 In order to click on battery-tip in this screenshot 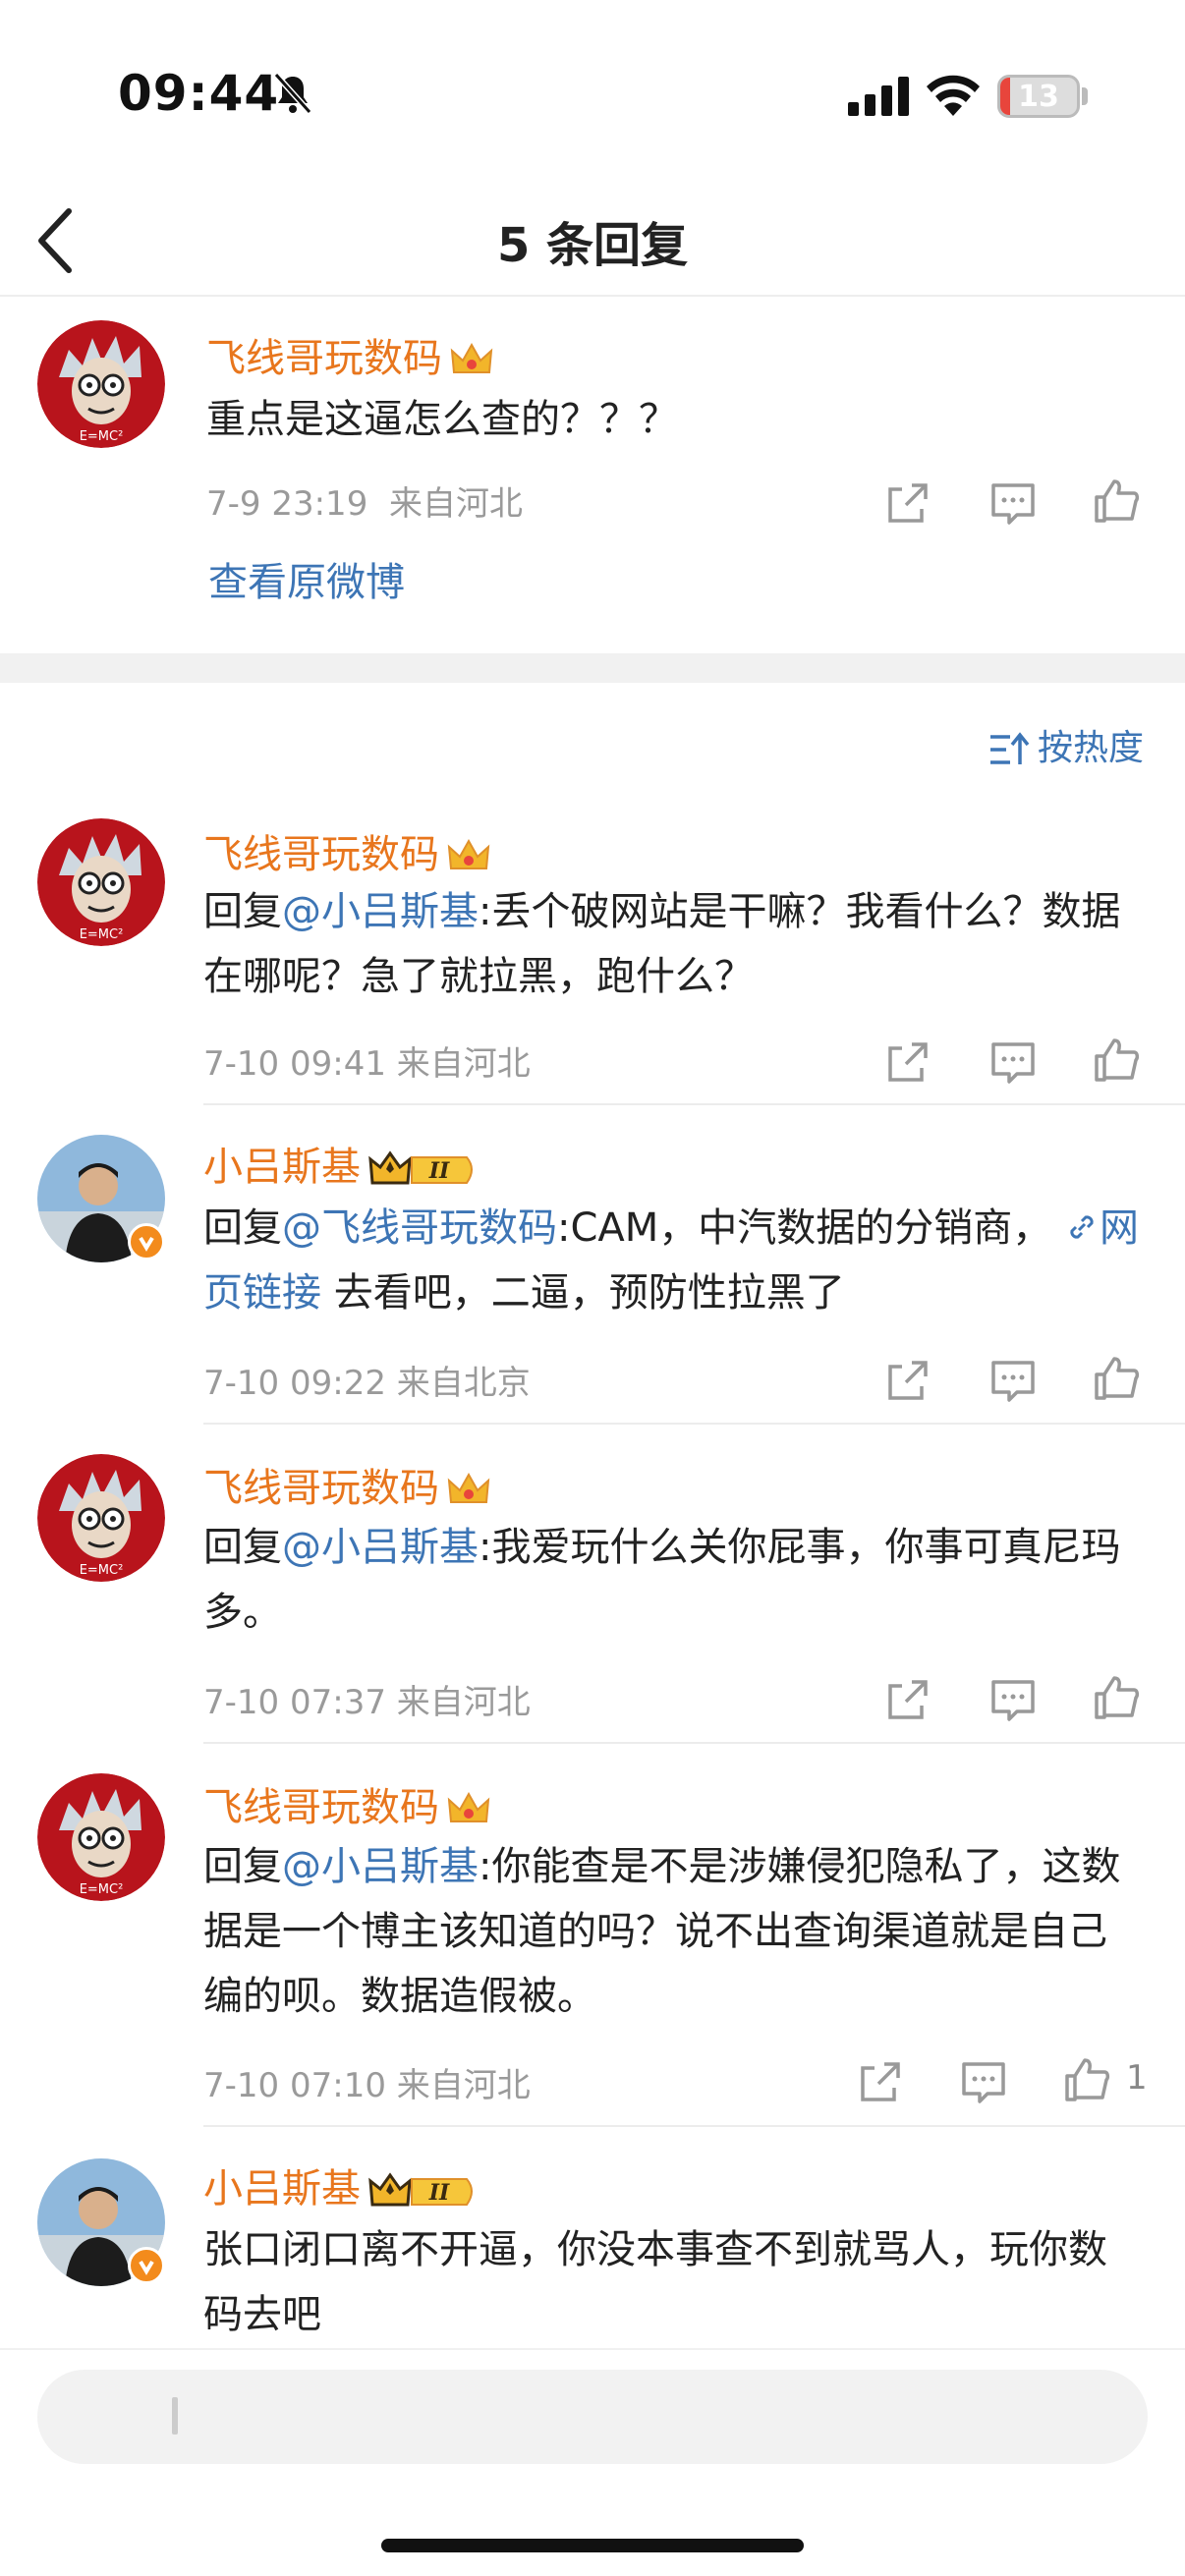, I will do `click(1085, 96)`.